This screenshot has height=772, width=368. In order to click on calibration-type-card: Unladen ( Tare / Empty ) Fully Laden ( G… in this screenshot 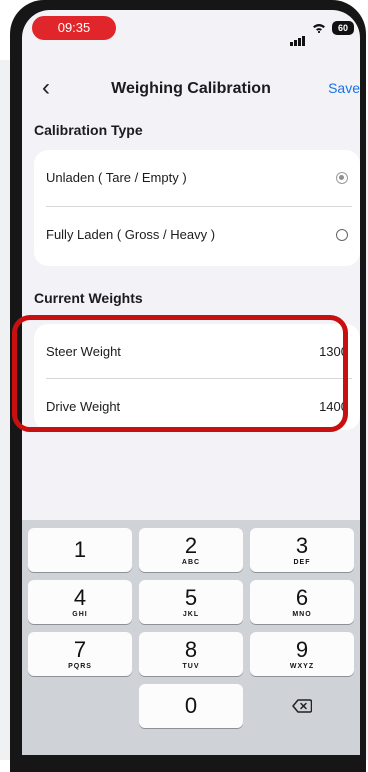, I will do `click(197, 208)`.